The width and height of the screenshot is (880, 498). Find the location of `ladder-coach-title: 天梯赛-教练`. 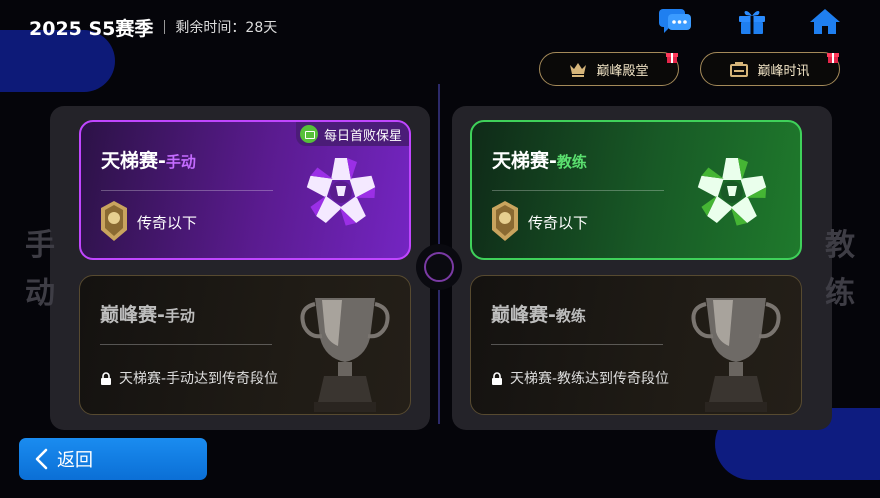

ladder-coach-title: 天梯赛-教练 is located at coordinates (539, 161).